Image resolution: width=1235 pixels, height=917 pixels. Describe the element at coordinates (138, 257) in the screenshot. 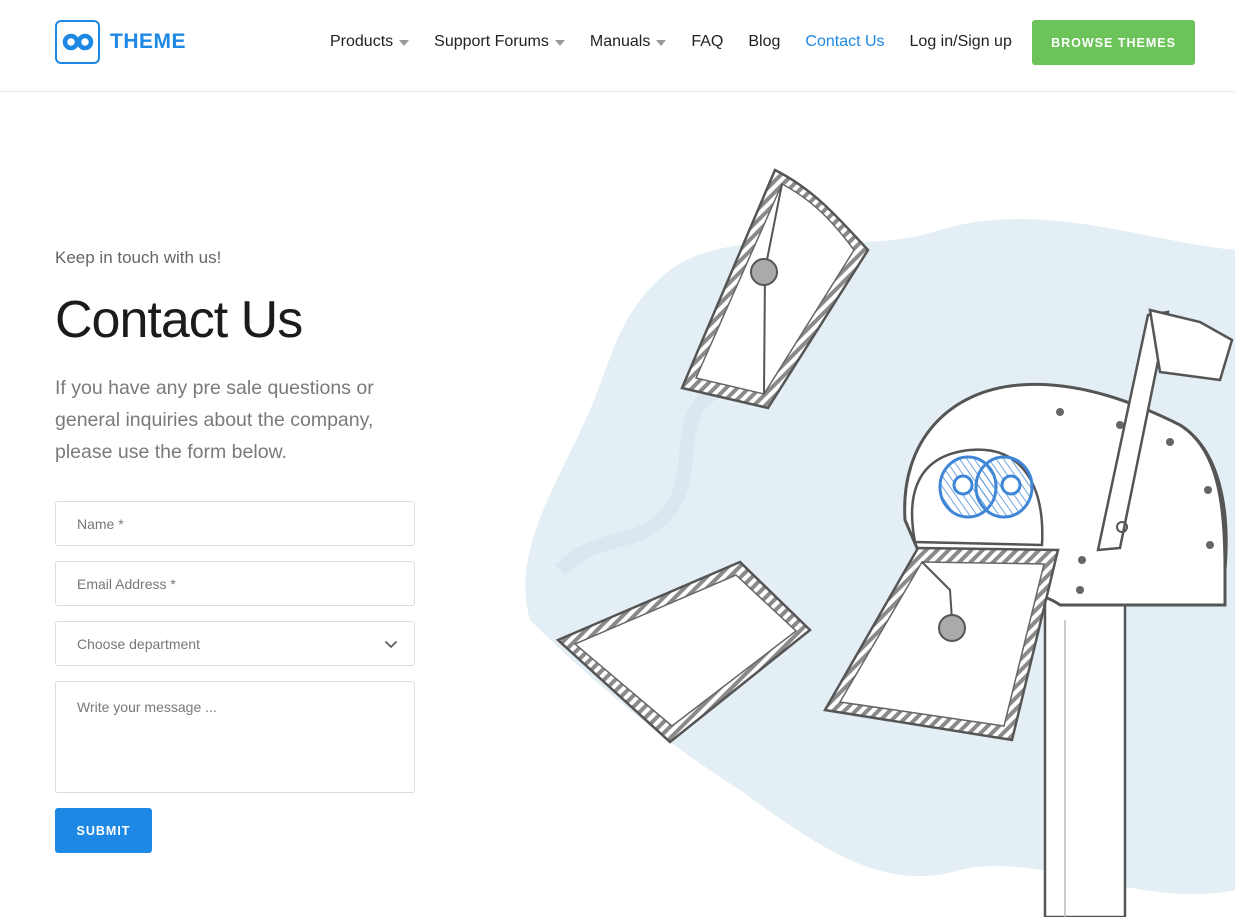

I see `contact-eyebrow: Keep in touch with us!` at that location.